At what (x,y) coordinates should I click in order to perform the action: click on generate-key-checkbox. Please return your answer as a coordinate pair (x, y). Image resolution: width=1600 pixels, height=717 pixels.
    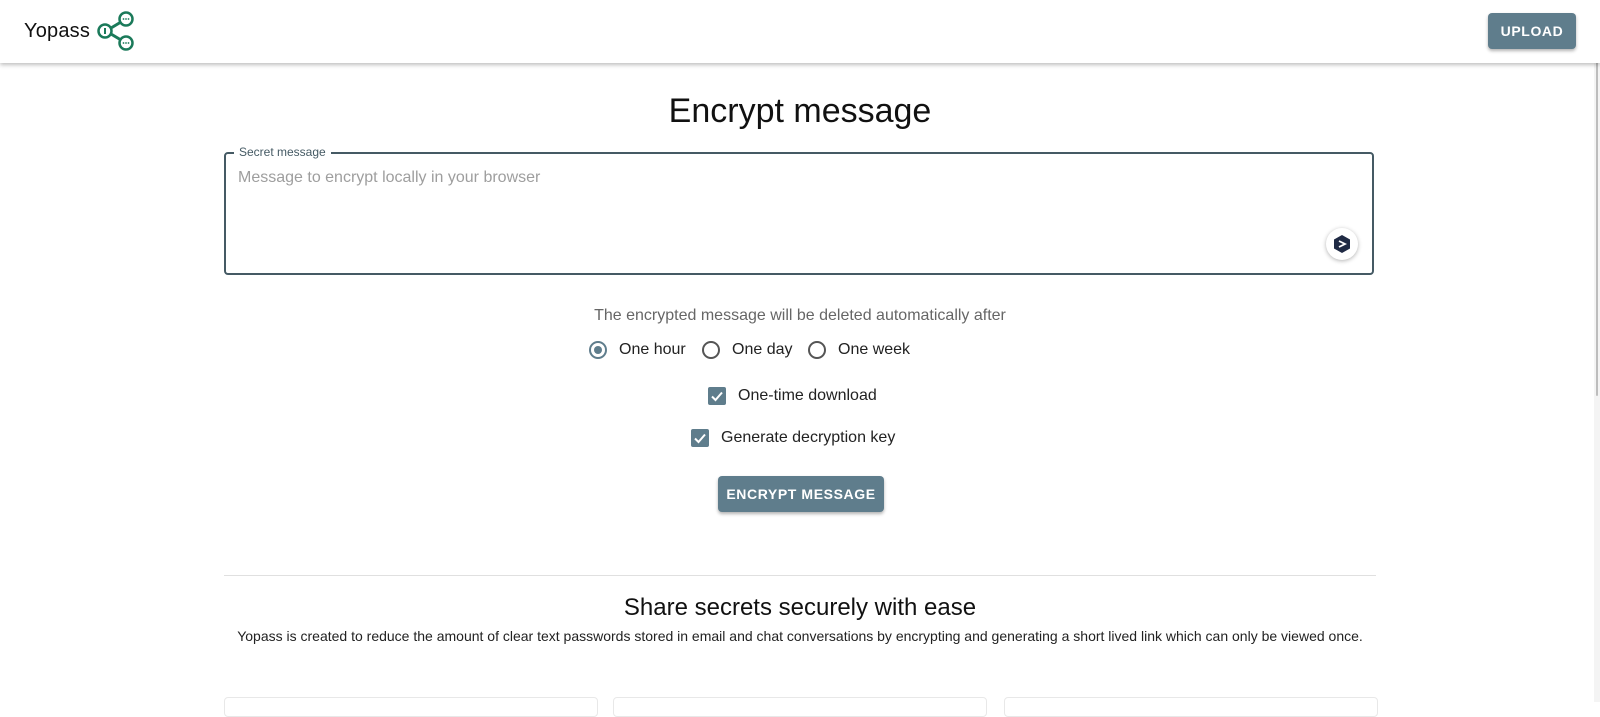
    Looking at the image, I should click on (700, 438).